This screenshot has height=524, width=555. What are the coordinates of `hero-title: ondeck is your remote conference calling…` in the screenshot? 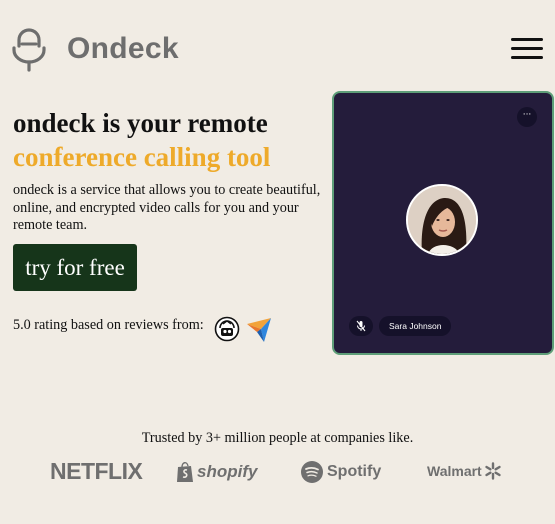 It's located at (173, 140).